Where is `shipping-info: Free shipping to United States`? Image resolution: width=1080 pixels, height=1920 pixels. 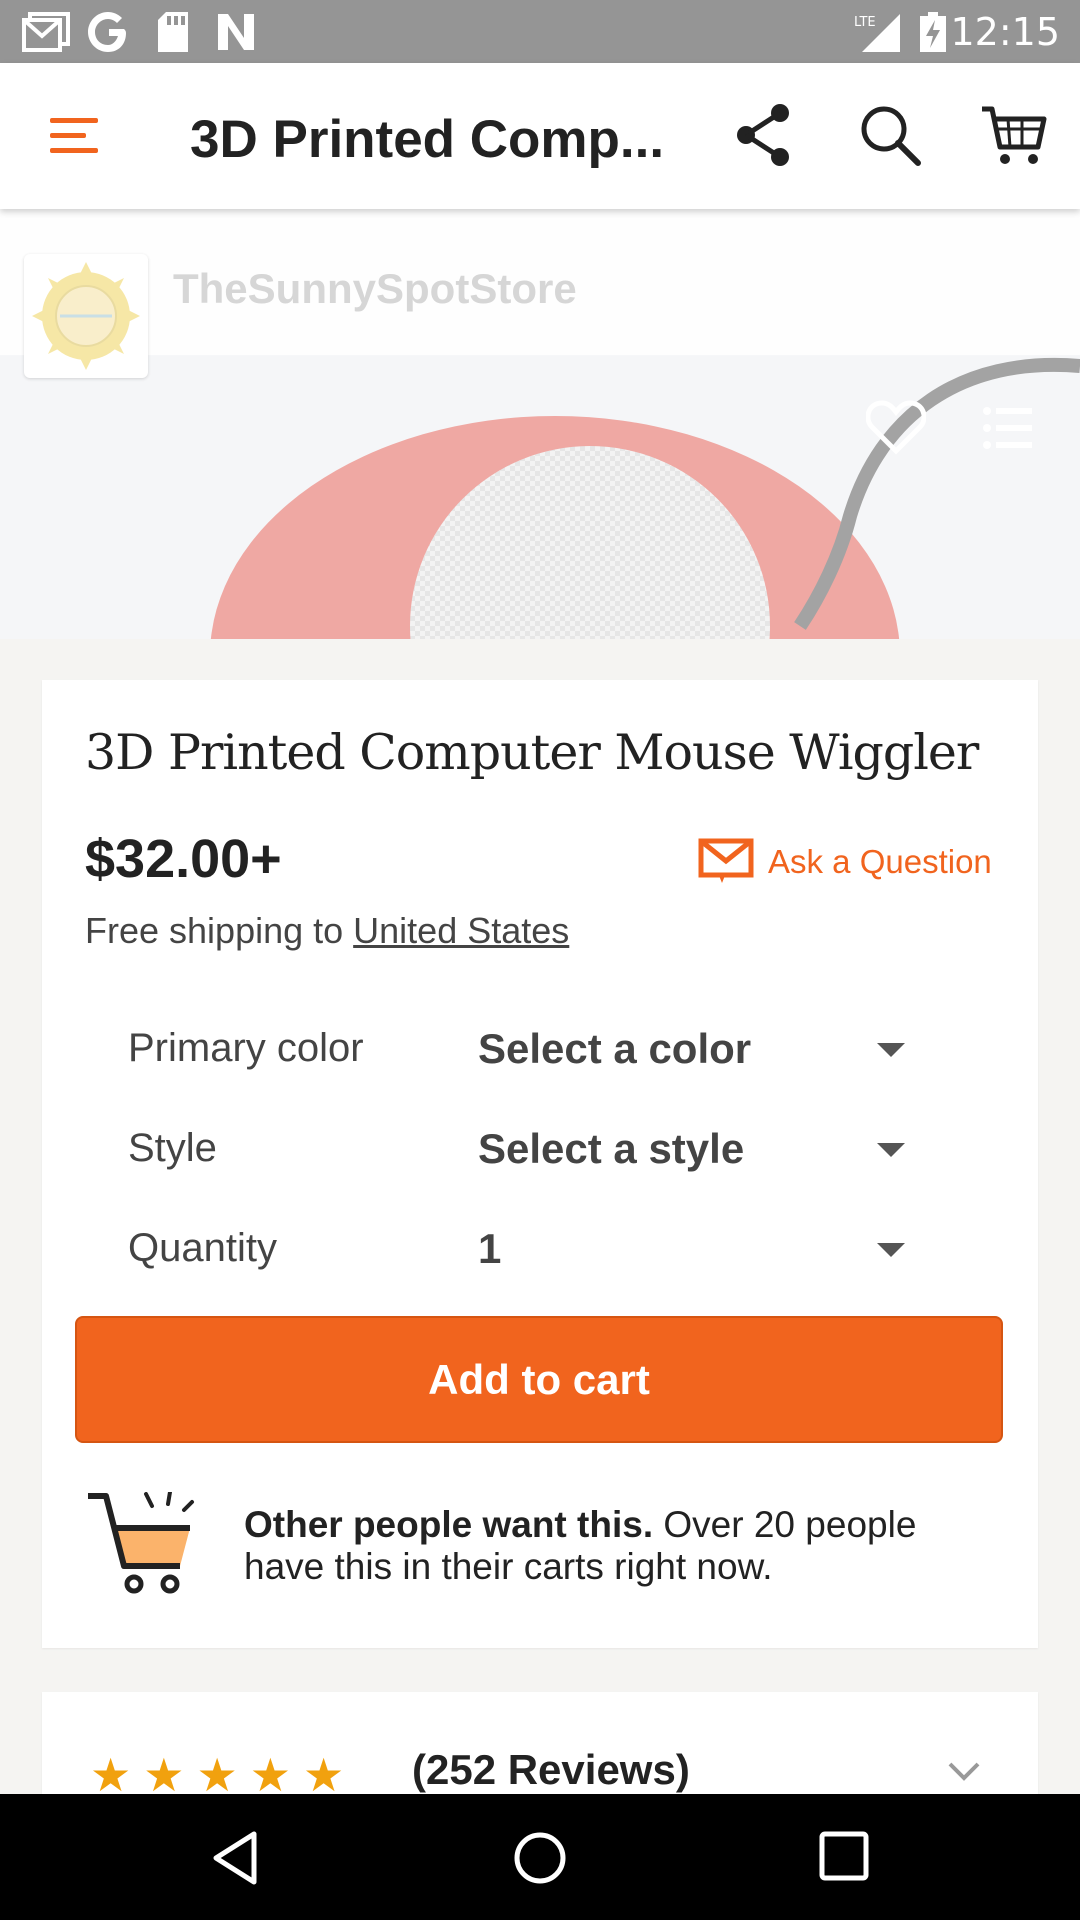 shipping-info: Free shipping to United States is located at coordinates (327, 931).